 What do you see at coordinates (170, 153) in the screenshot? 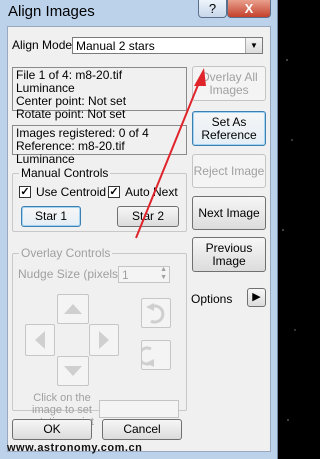
I see `annotation-arrow` at bounding box center [170, 153].